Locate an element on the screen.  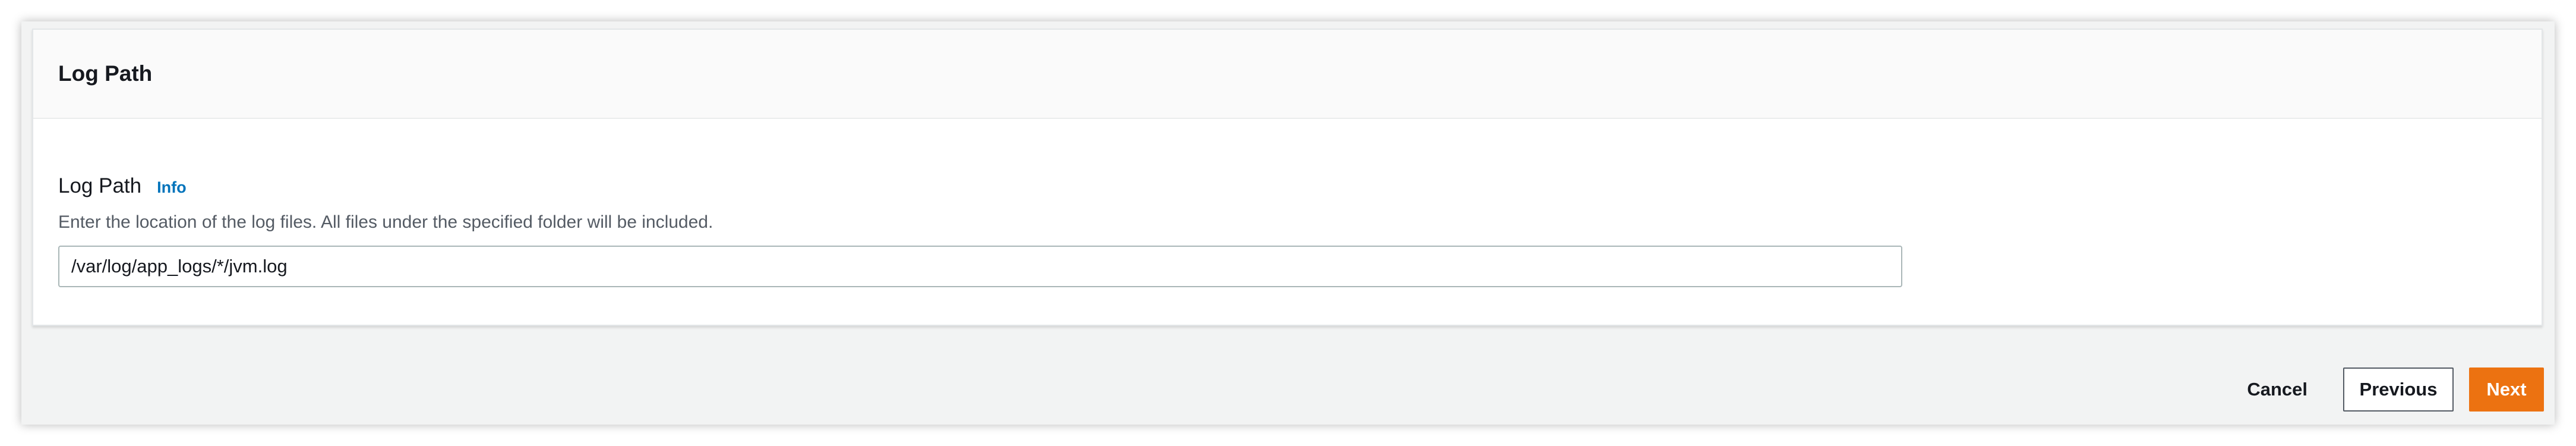
next-button: Next is located at coordinates (2506, 390).